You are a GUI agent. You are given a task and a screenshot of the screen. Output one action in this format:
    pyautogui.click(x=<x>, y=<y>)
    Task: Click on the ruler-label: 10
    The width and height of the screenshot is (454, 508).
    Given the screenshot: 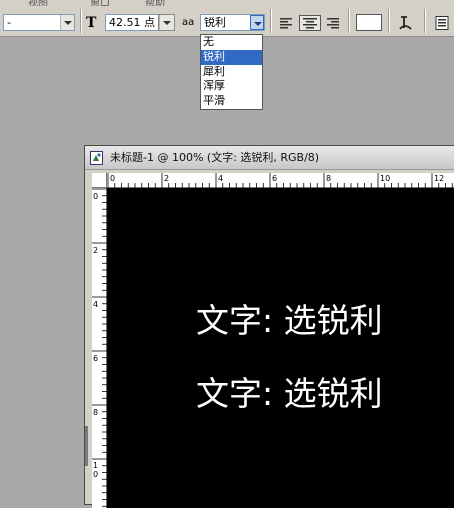 What is the action you would take?
    pyautogui.click(x=385, y=178)
    